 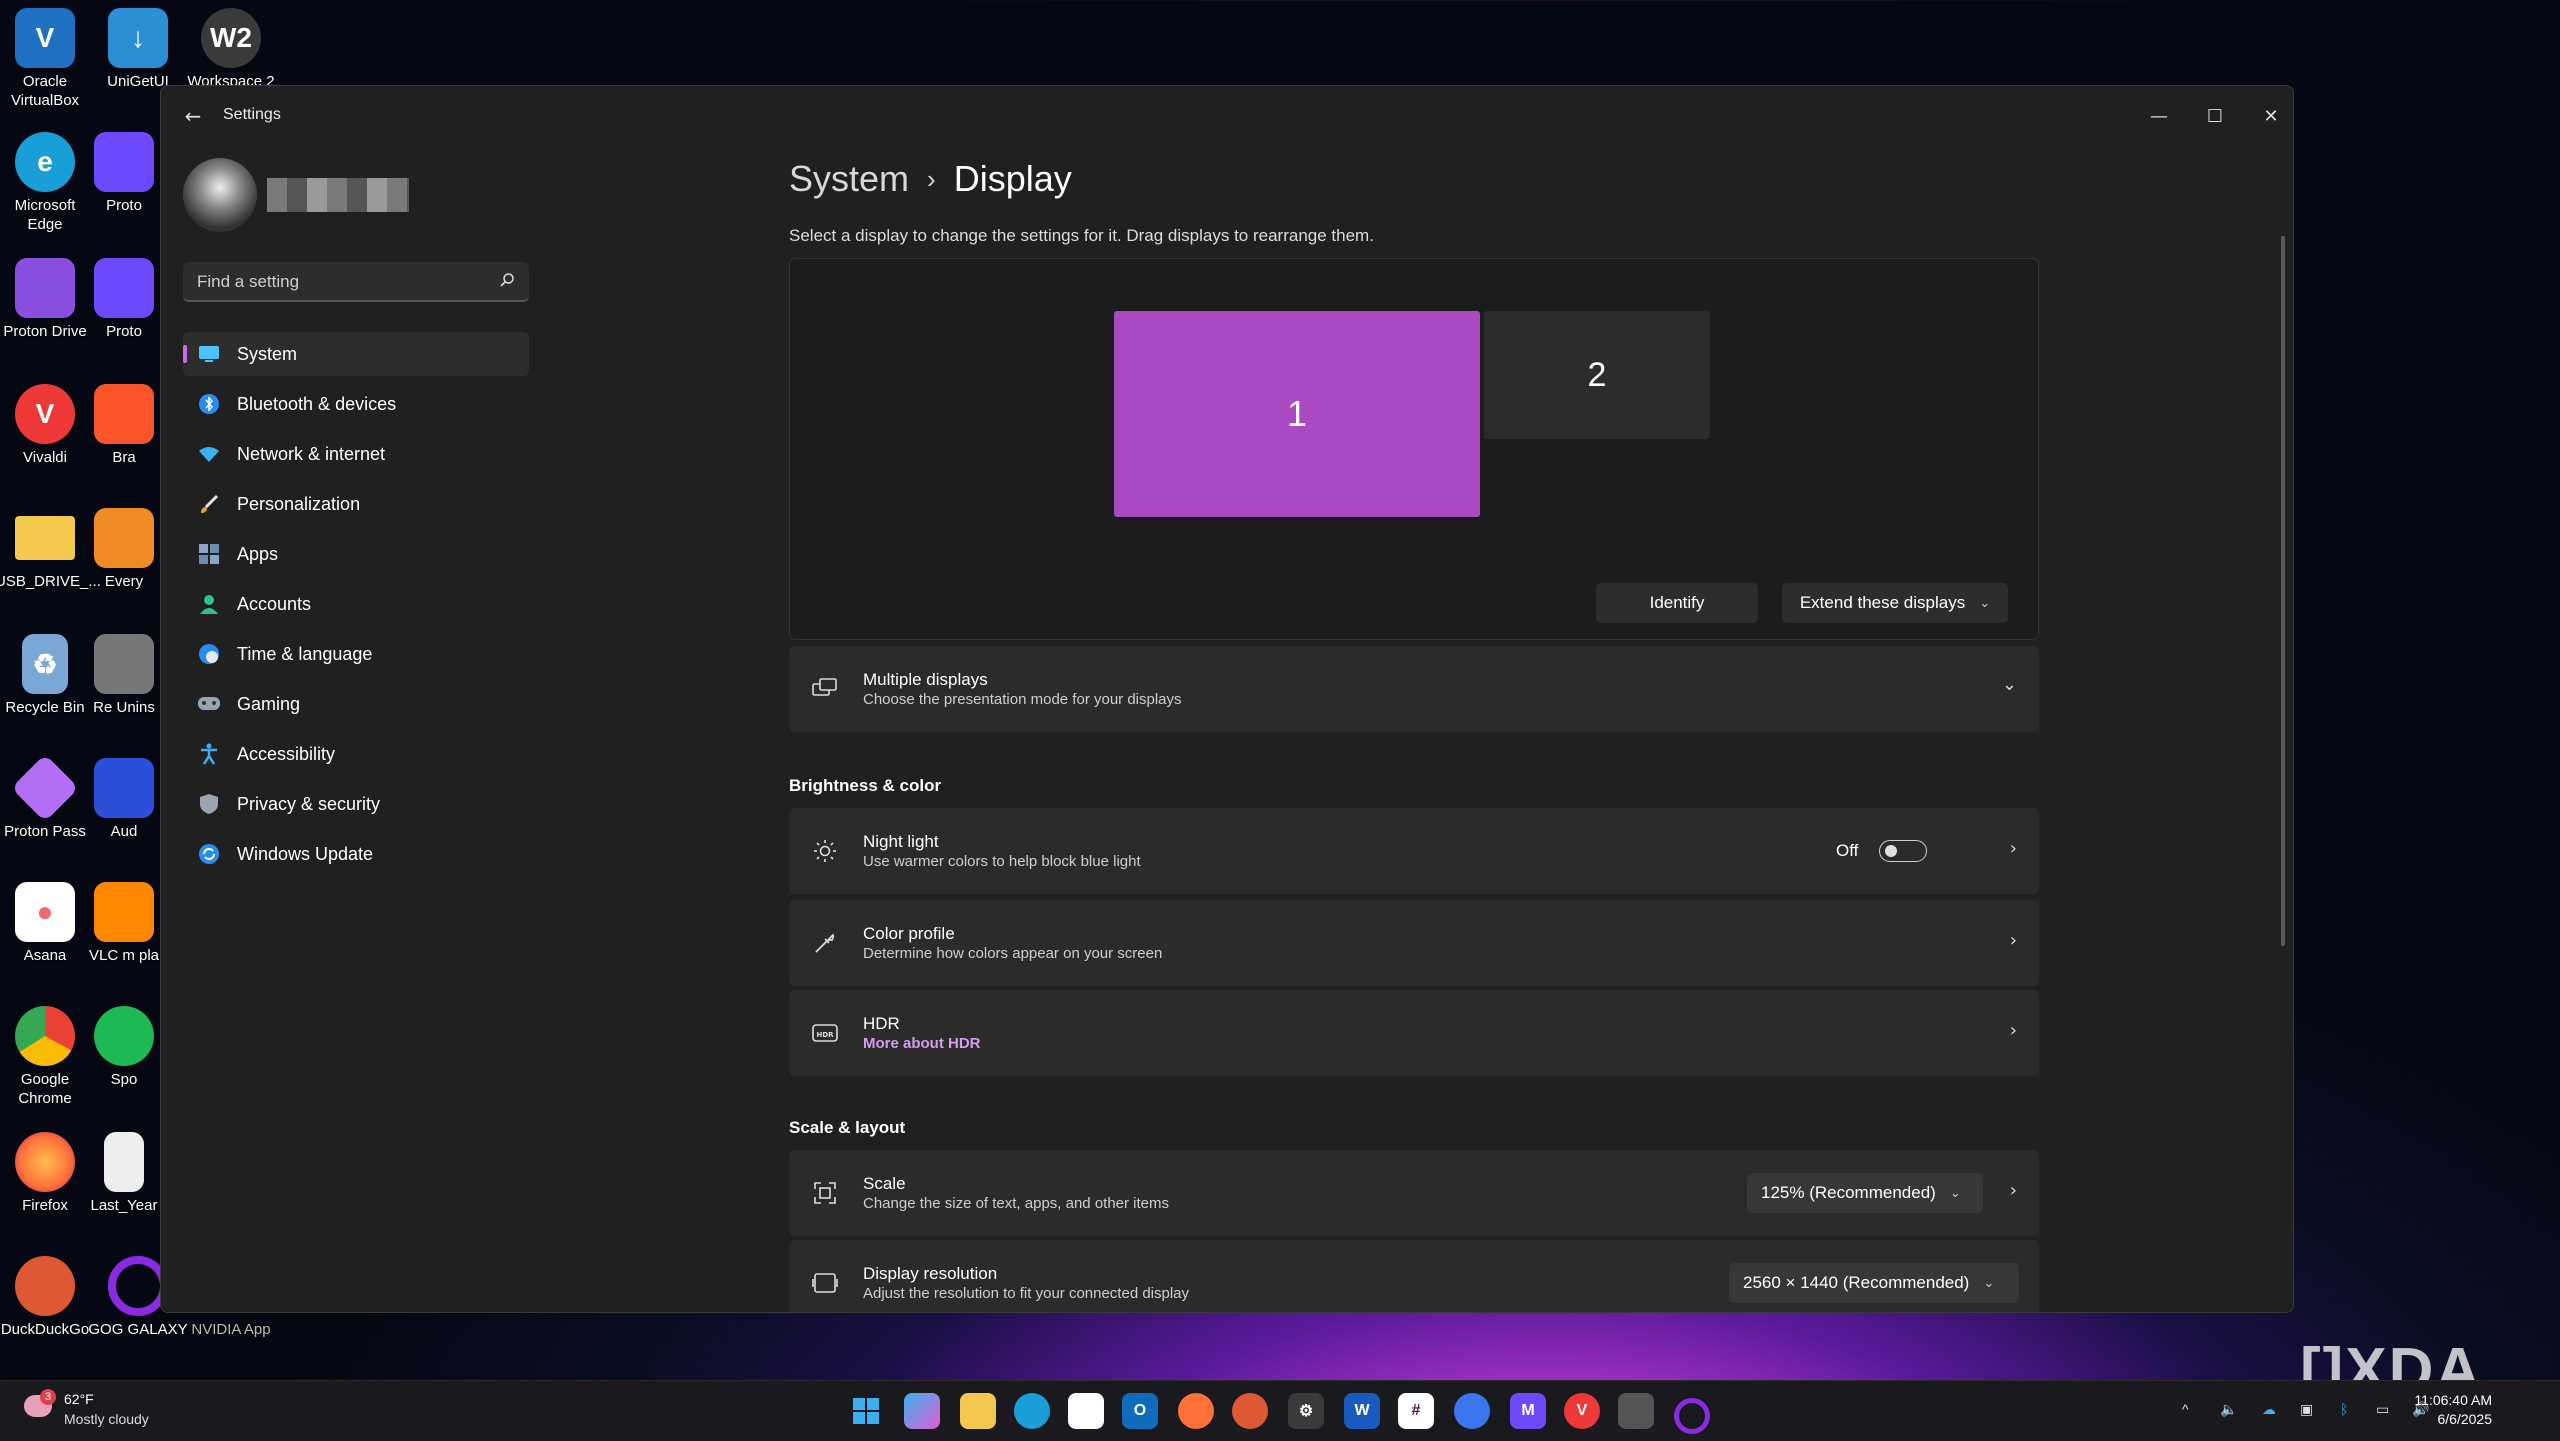 I want to click on desktop-icon-label: VLC m pla, so click(x=124, y=955).